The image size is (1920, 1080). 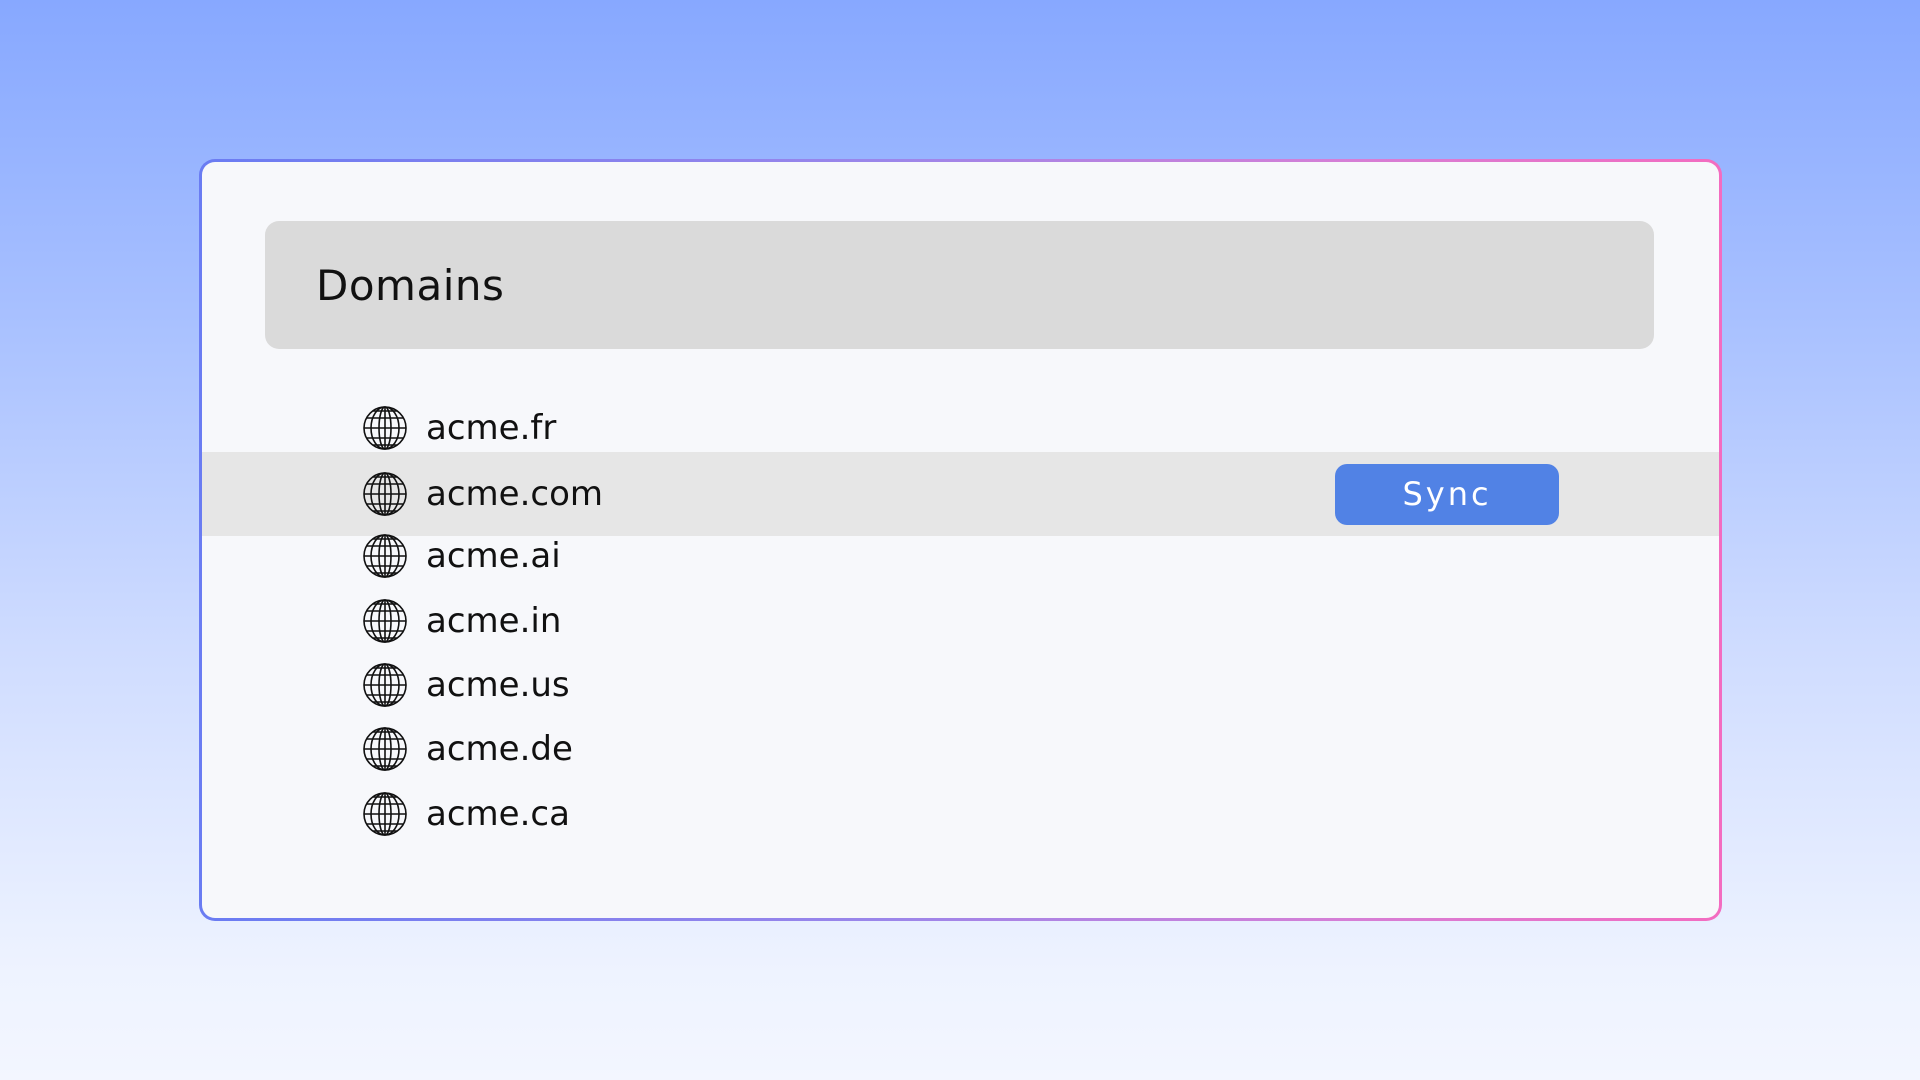 I want to click on sync-button: Sync, so click(x=1447, y=494).